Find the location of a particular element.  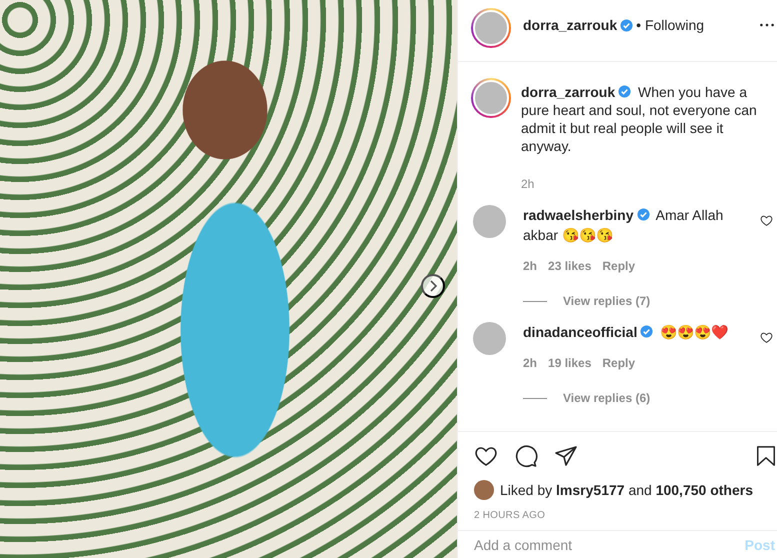

comment-text: radwaelsherbiny Amar Allah akbar 😘😘😘 is located at coordinates (623, 225).